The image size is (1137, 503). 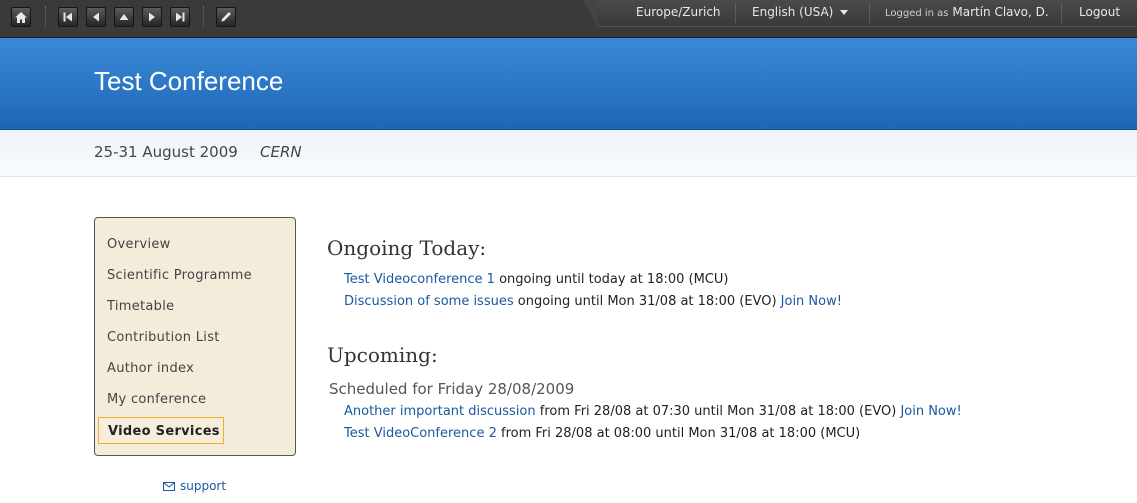 I want to click on booking-detail: ongoing until Mon 31/08 at 18:00 (EVO), so click(x=647, y=301).